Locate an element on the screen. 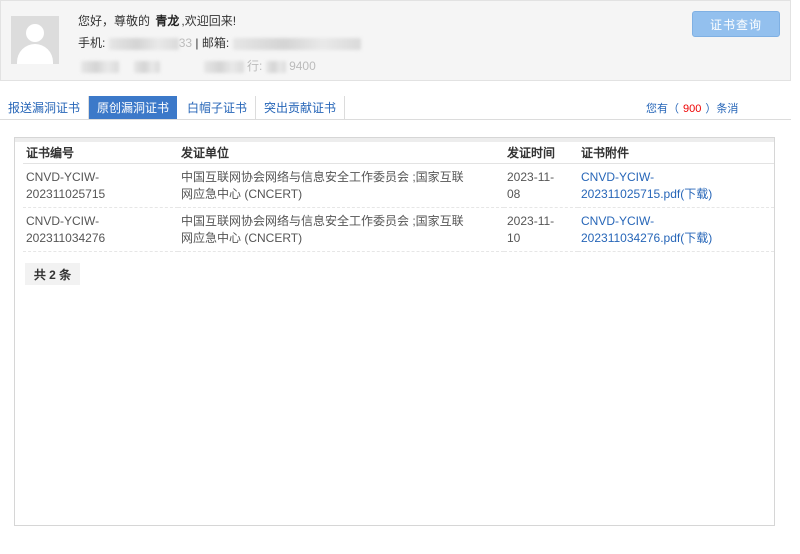 Image resolution: width=800 pixels, height=554 pixels. tab-whitehat-cert: 白帽子证书 is located at coordinates (218, 107).